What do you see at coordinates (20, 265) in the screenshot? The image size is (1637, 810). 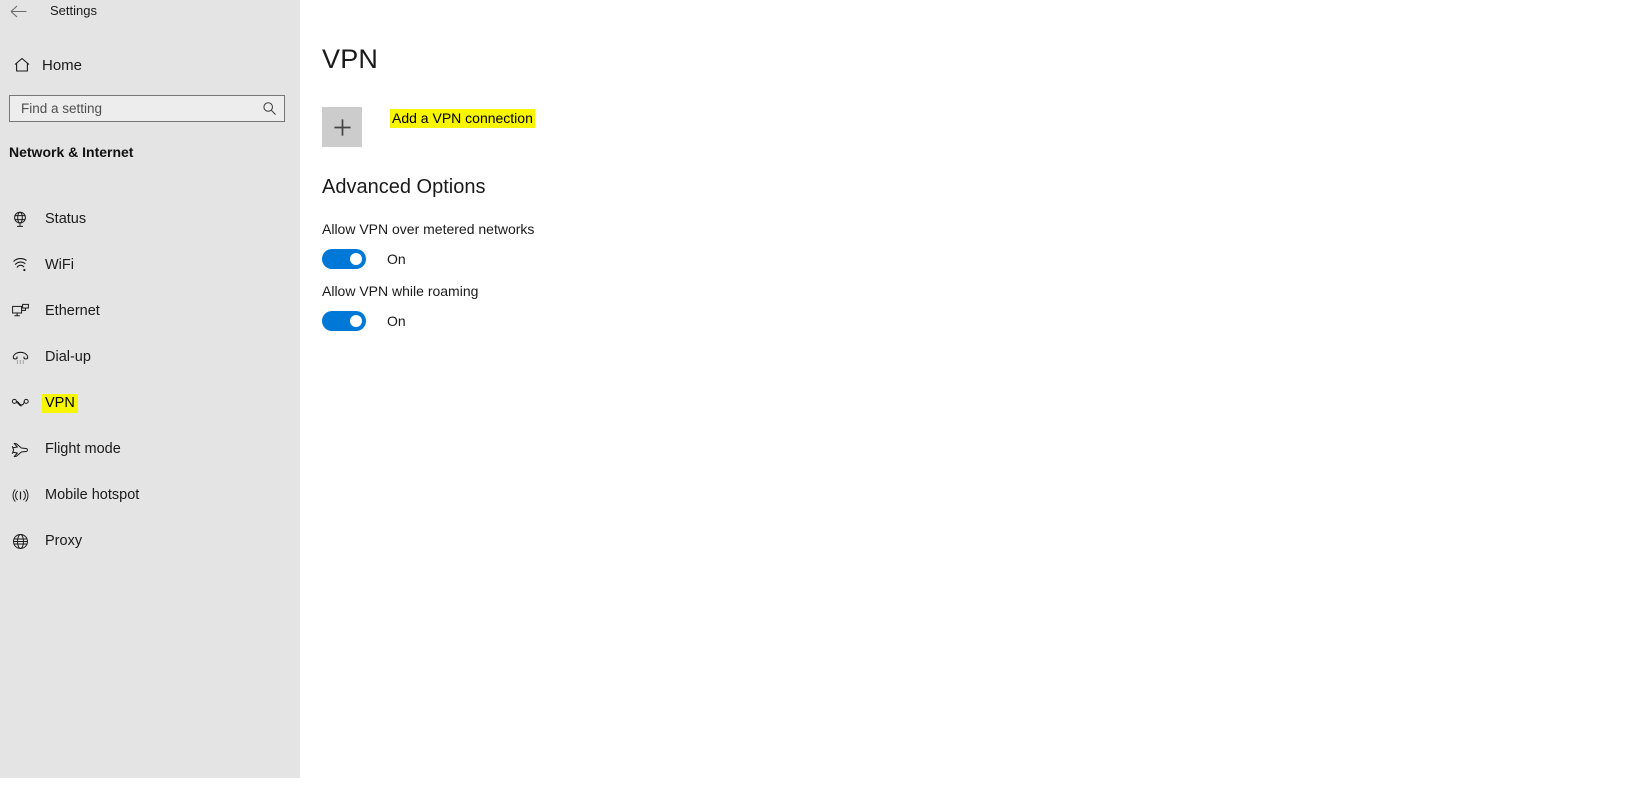 I see `wifi-icon` at bounding box center [20, 265].